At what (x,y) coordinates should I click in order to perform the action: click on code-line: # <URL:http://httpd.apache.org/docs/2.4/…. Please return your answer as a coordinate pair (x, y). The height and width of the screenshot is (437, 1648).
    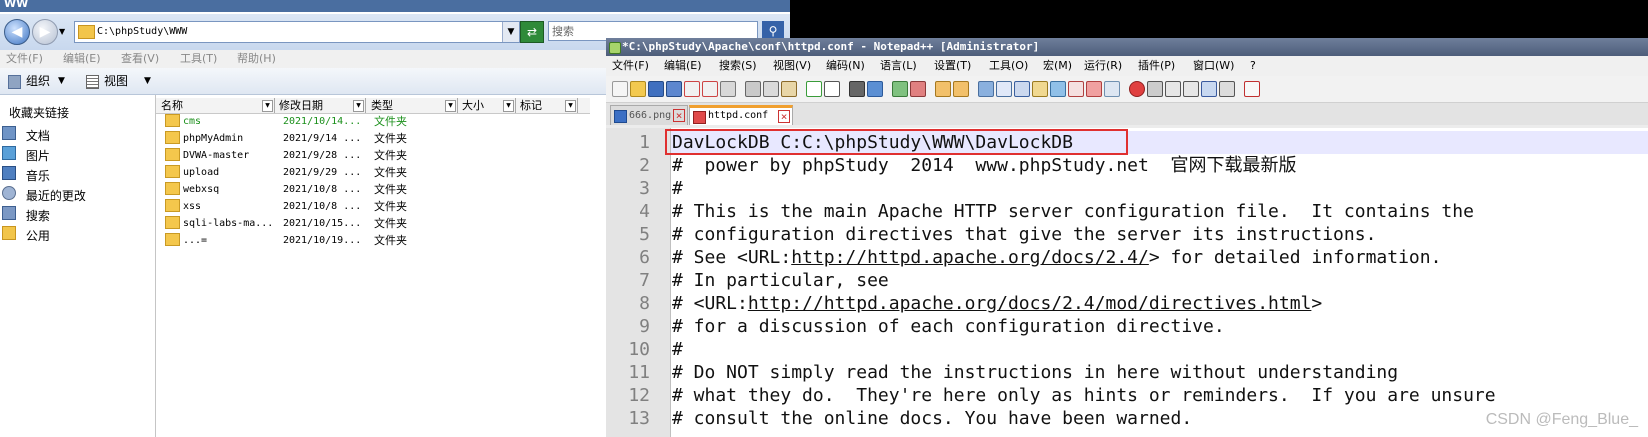
    Looking at the image, I should click on (997, 303).